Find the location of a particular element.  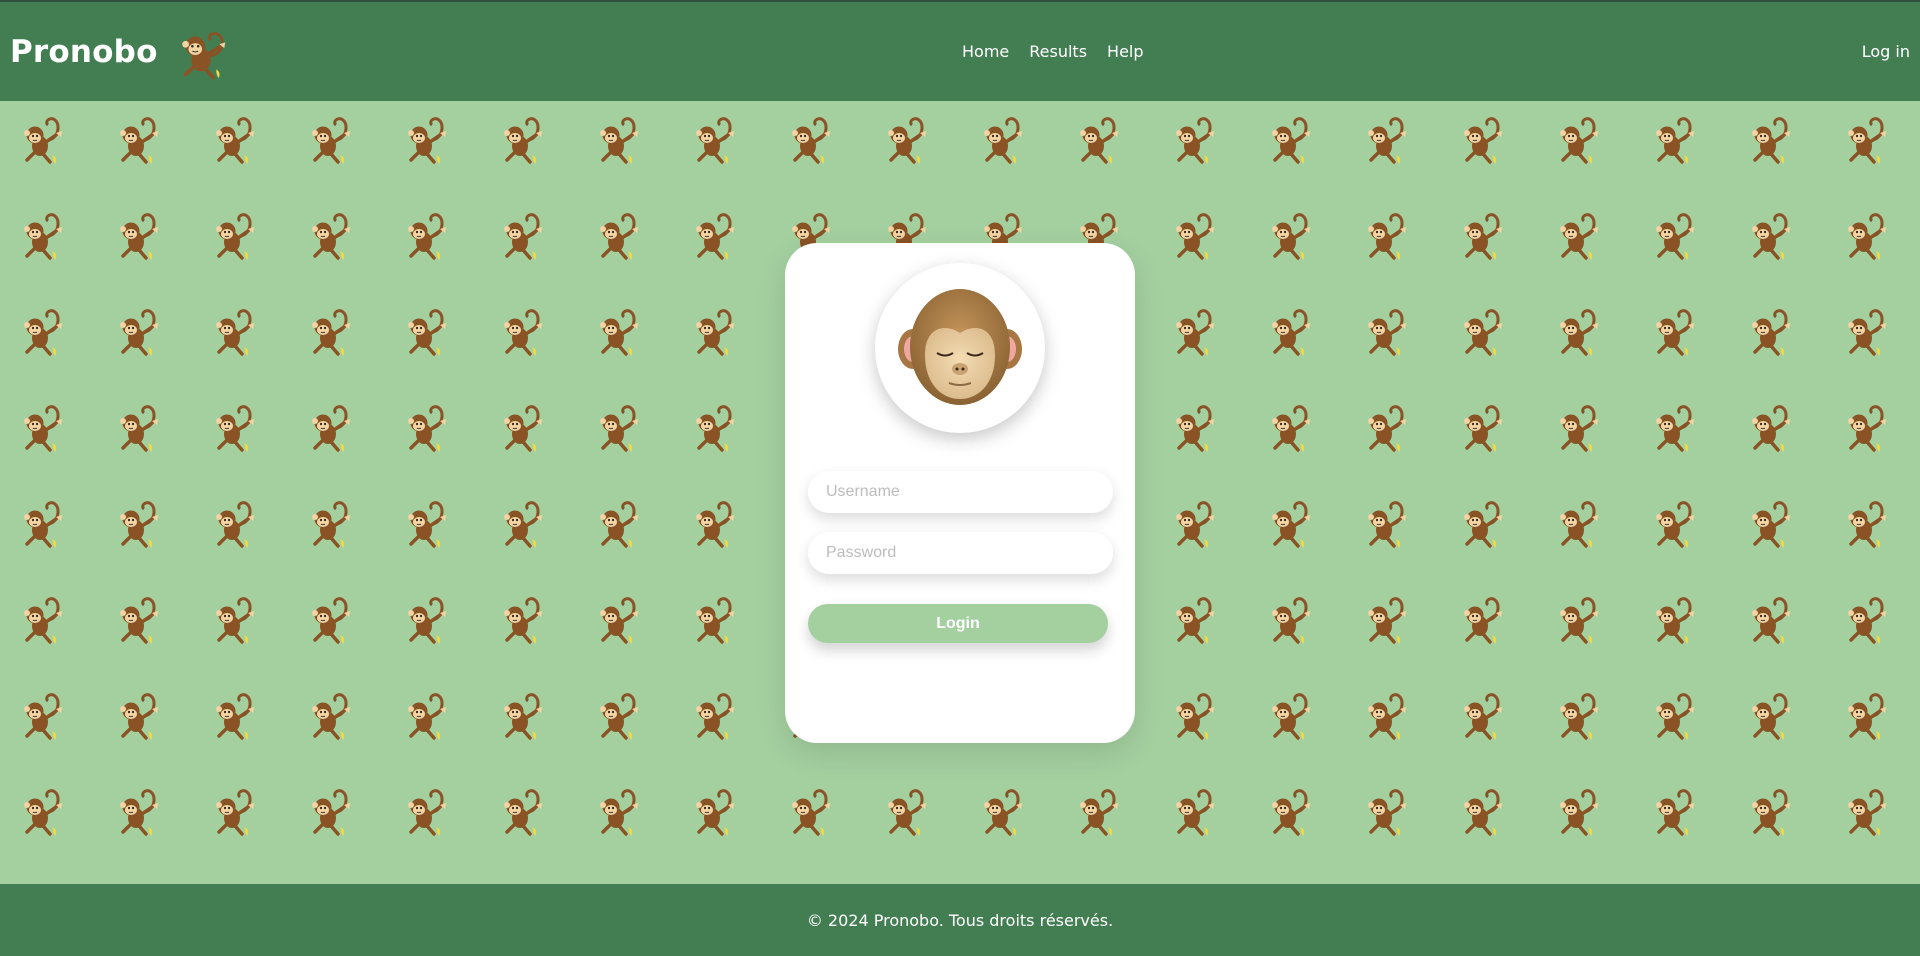

site-header: Pronobo Home Results Help Log in is located at coordinates (960, 51).